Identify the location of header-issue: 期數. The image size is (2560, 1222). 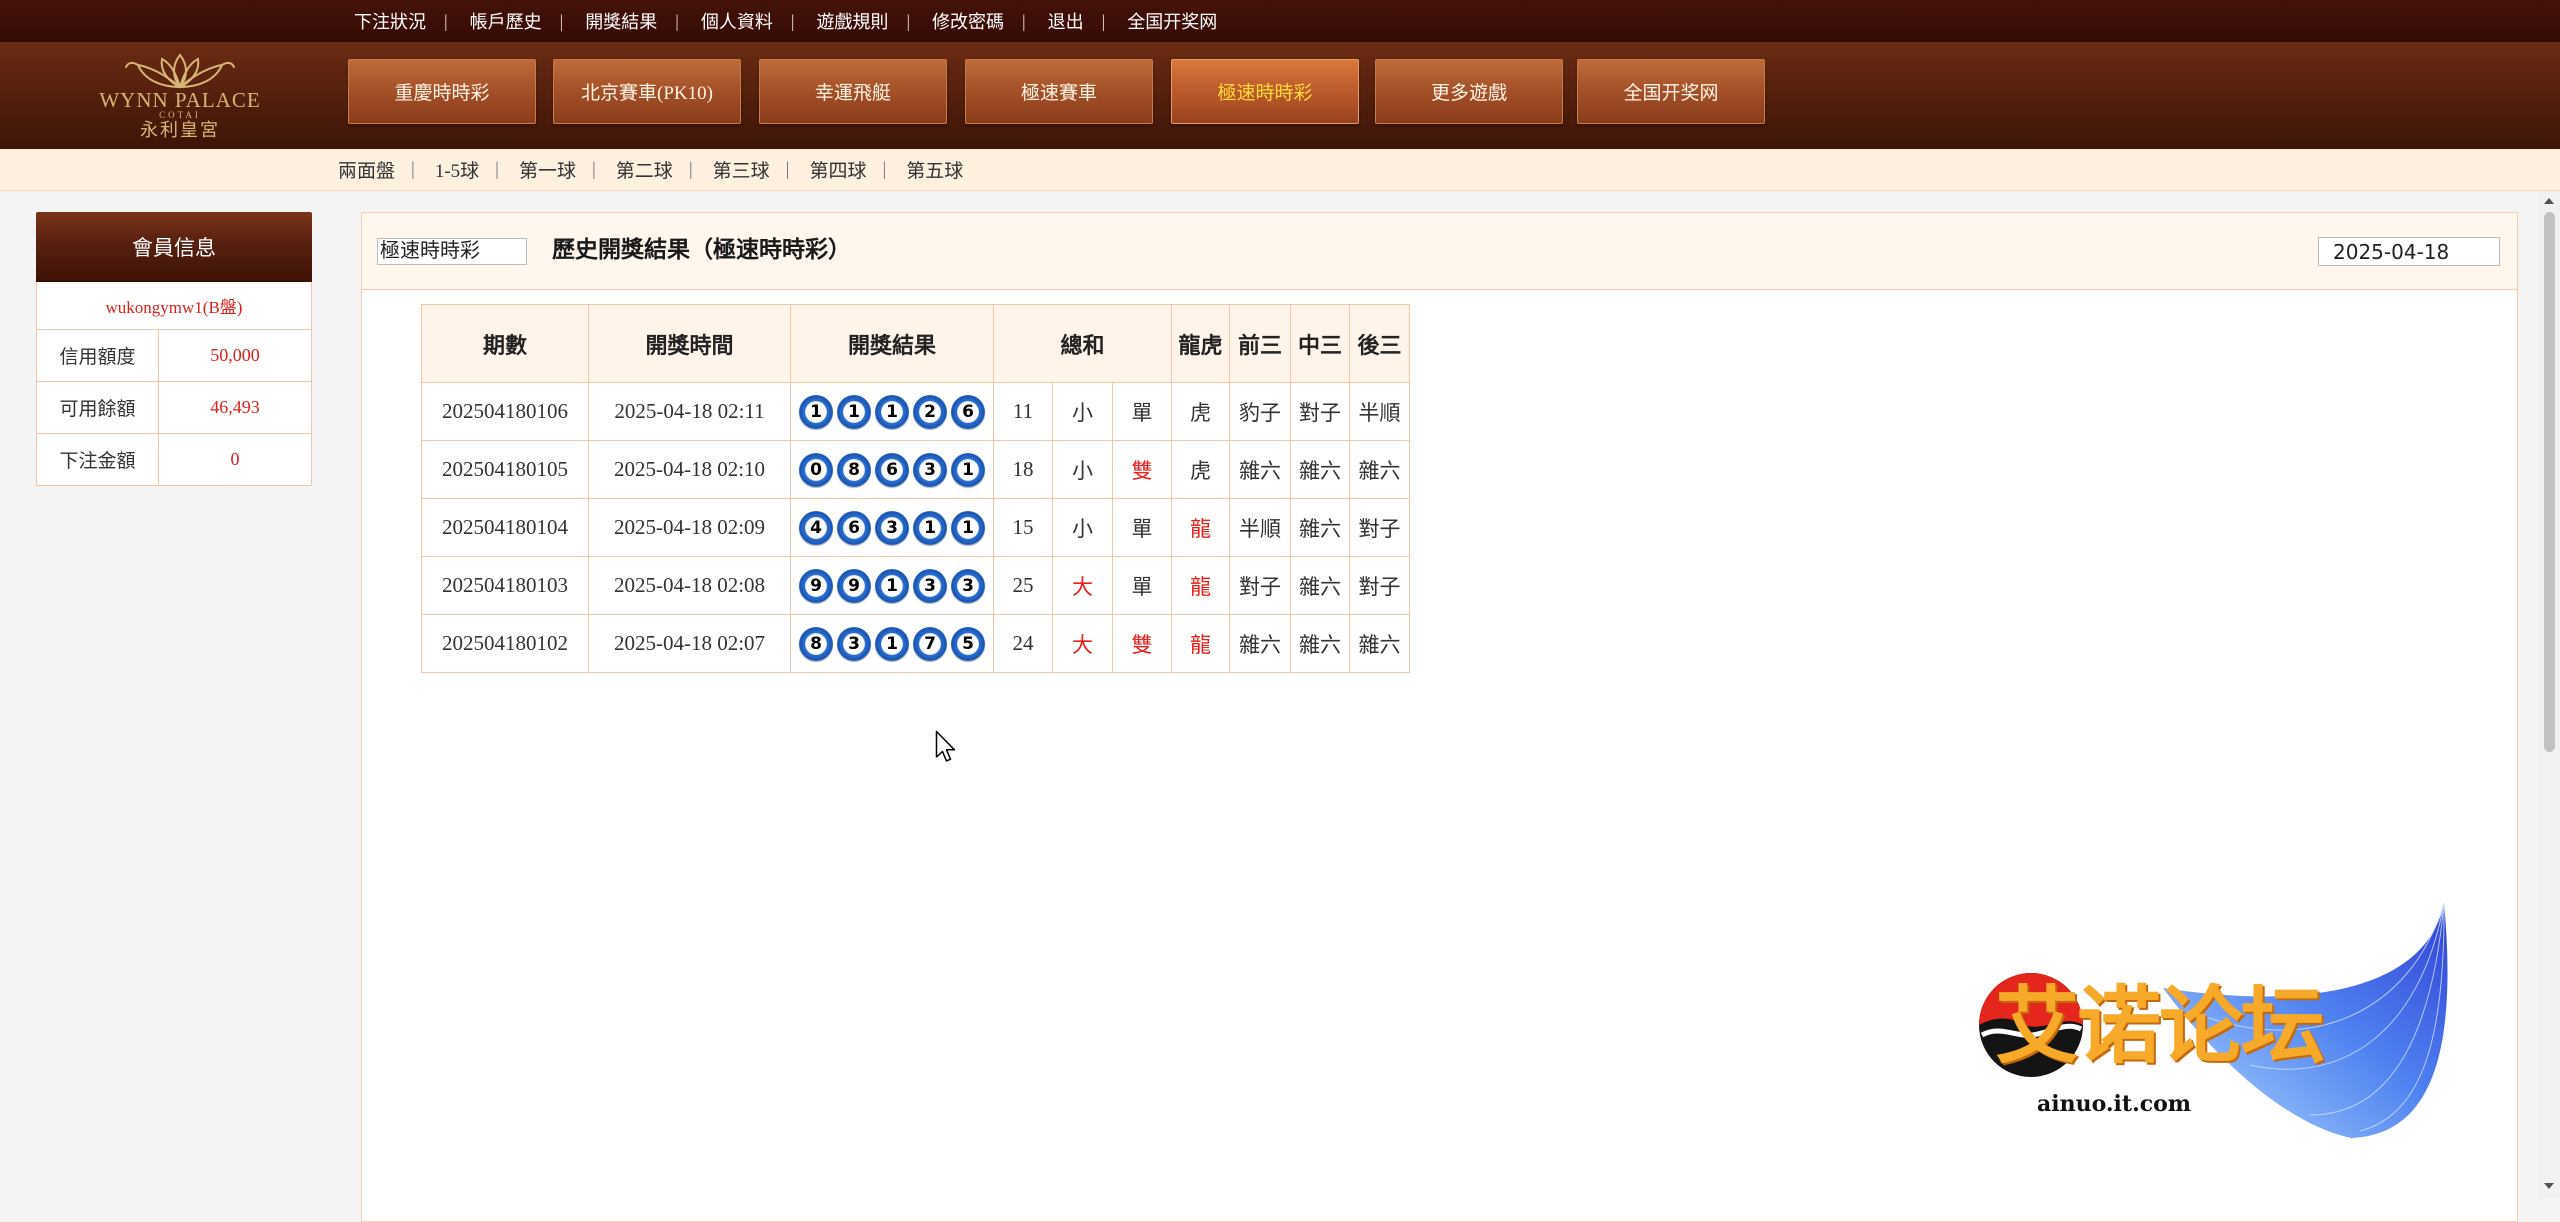
(505, 343).